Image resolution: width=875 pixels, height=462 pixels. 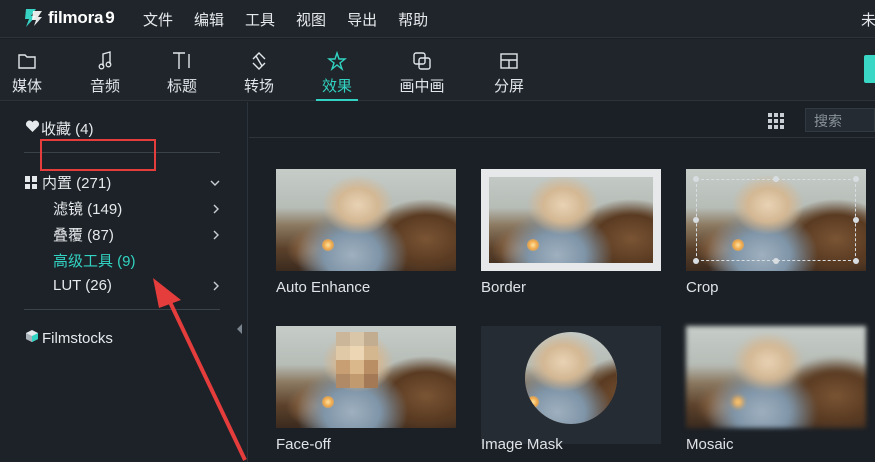 I want to click on library-header: 搜索, so click(x=562, y=120).